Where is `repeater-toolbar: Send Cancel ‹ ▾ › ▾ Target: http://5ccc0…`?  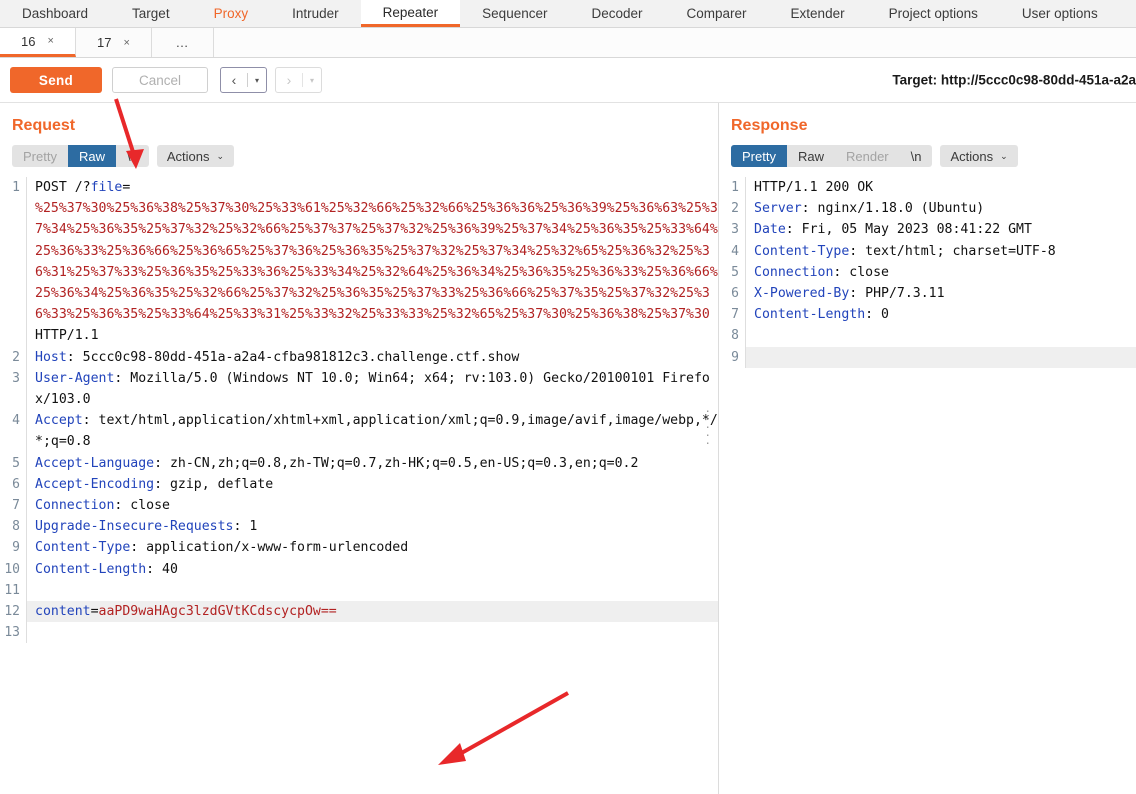
repeater-toolbar: Send Cancel ‹ ▾ › ▾ Target: http://5ccc0… is located at coordinates (568, 80).